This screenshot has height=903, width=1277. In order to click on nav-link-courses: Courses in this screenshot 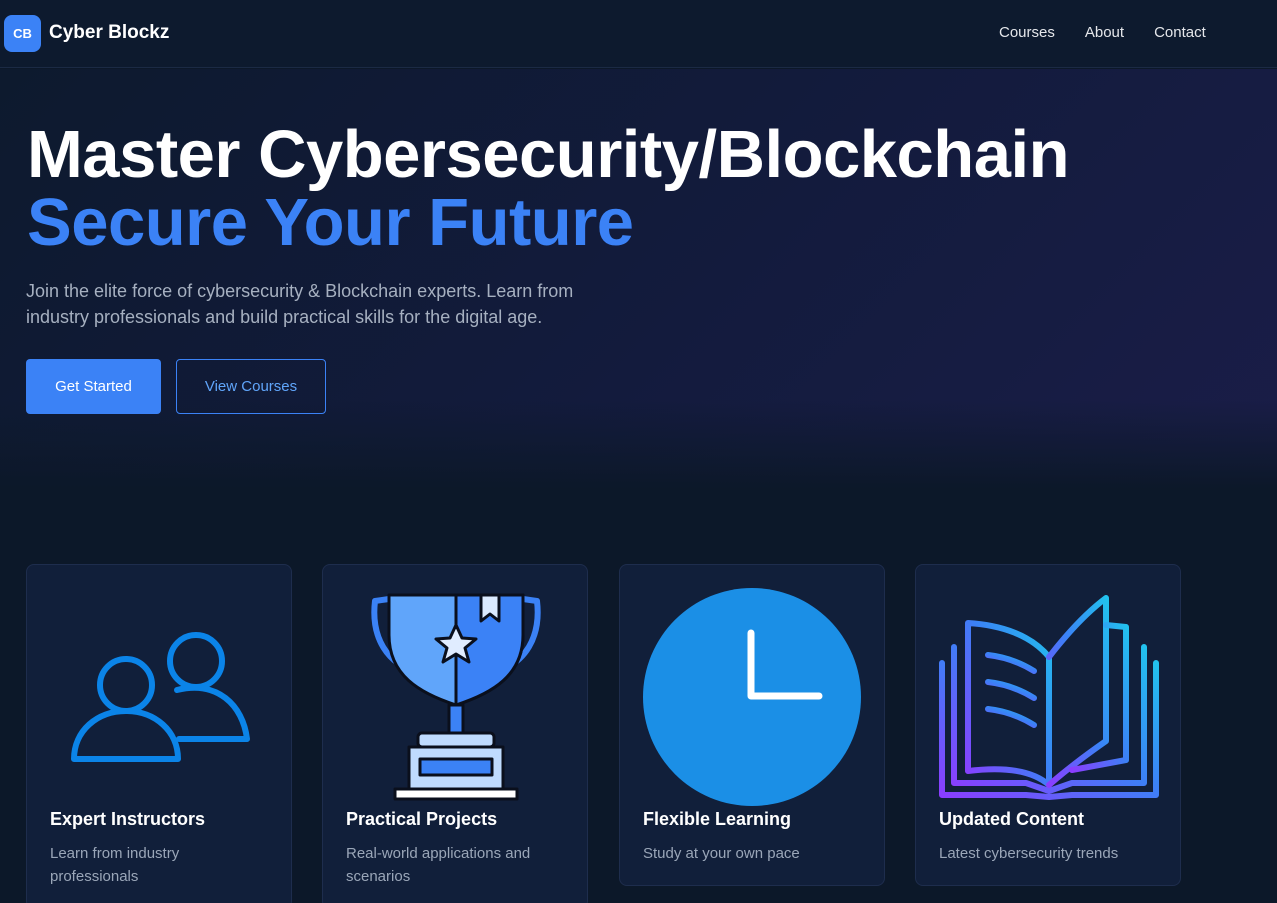, I will do `click(1027, 32)`.